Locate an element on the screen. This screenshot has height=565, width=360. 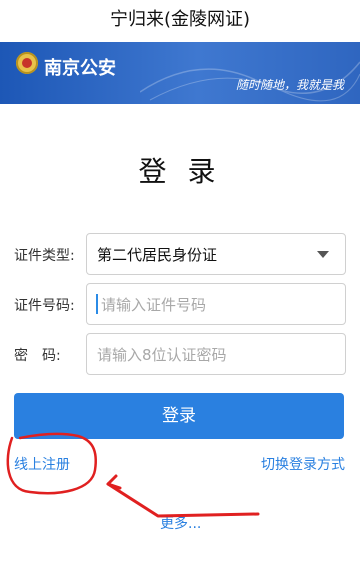
police-emblem-icon is located at coordinates (27, 63).